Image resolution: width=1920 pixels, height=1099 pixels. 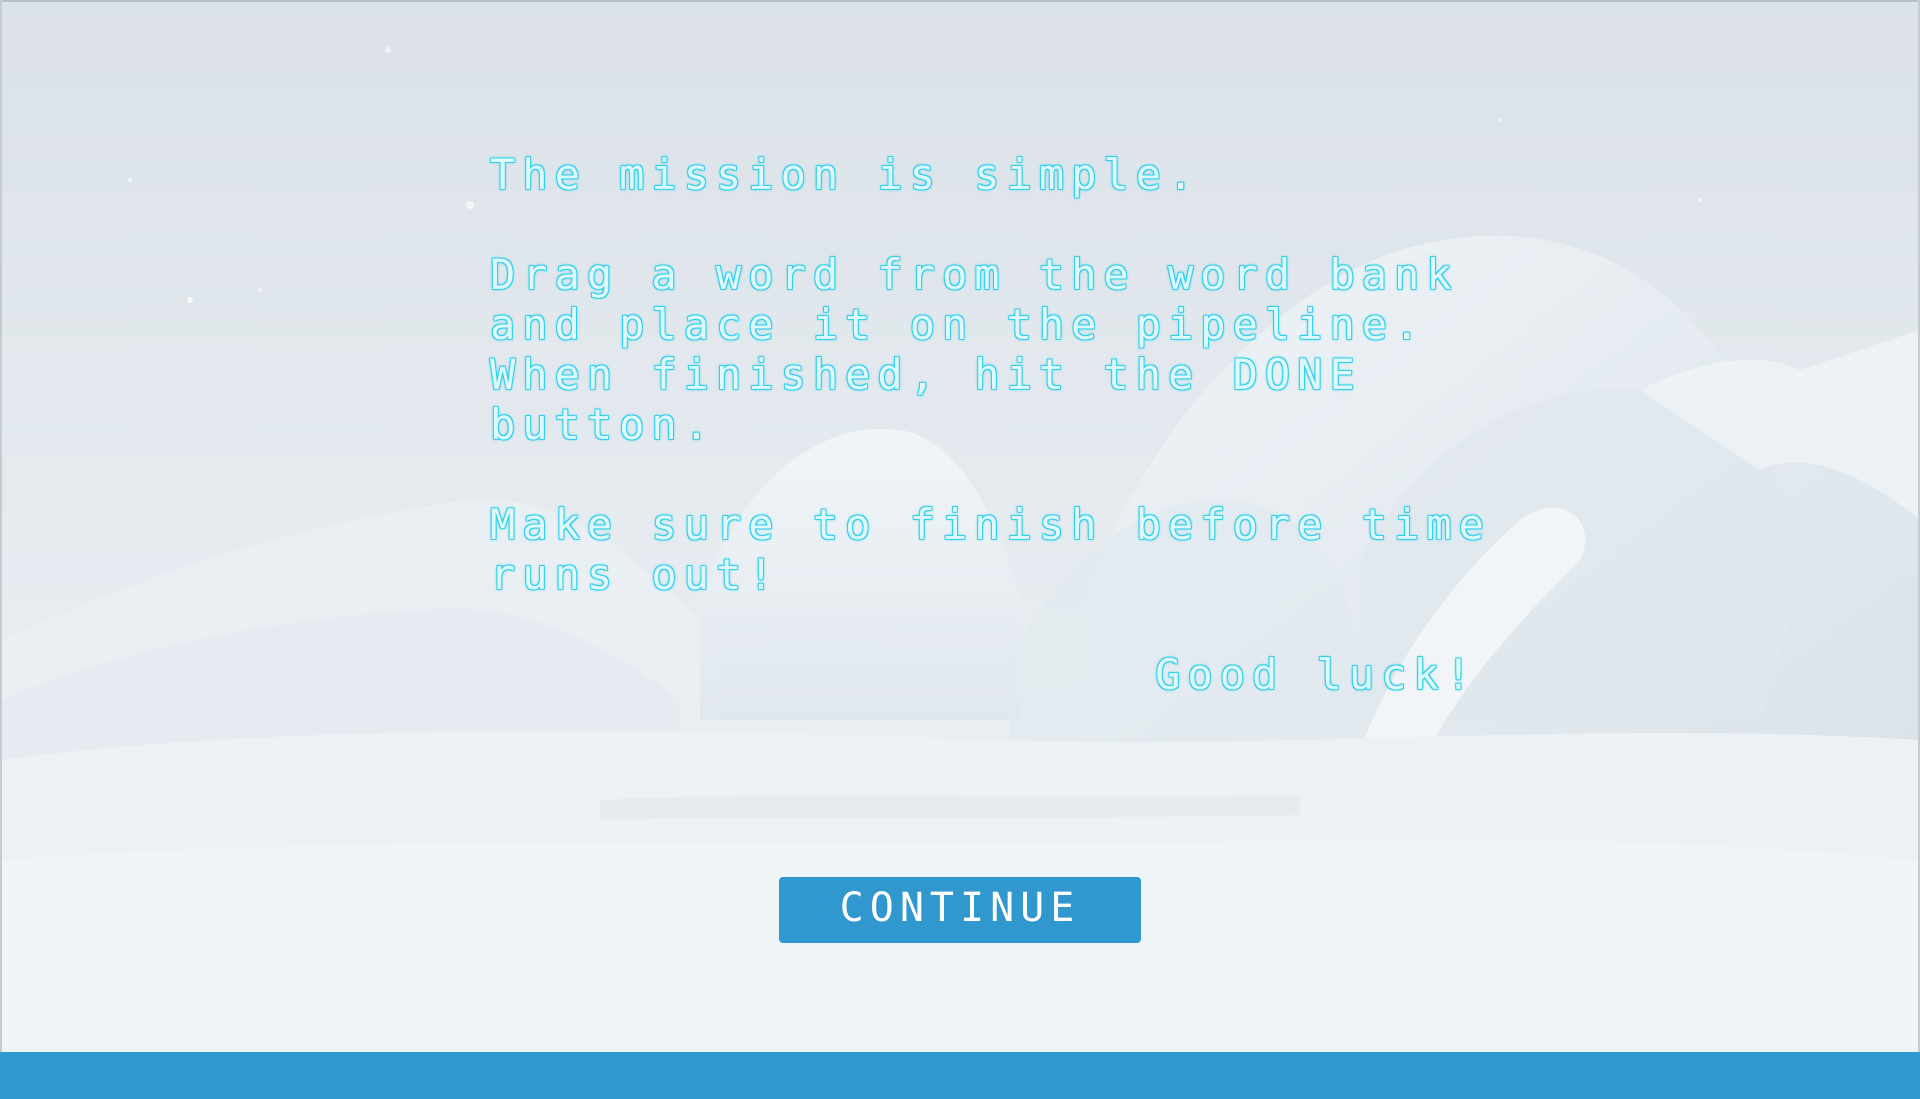 What do you see at coordinates (926, 374) in the screenshot?
I see `intro-line-4: When finished, hit the DONE` at bounding box center [926, 374].